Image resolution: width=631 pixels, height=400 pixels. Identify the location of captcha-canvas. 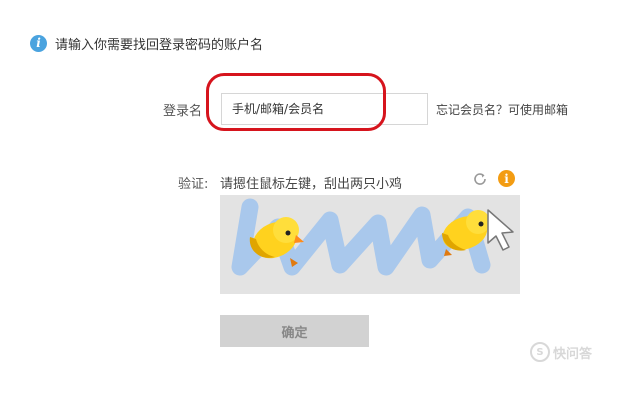
(370, 244).